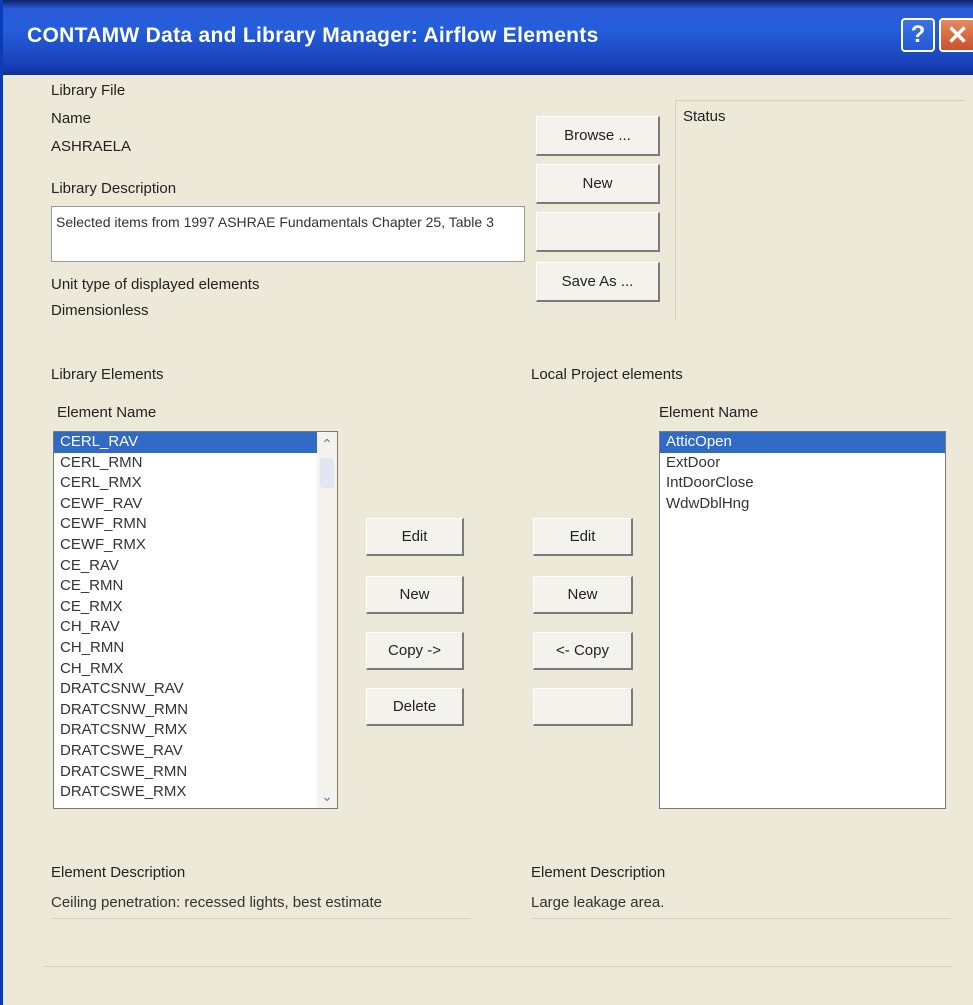 The width and height of the screenshot is (973, 1005). What do you see at coordinates (114, 188) in the screenshot?
I see `library-description-label: Library Description` at bounding box center [114, 188].